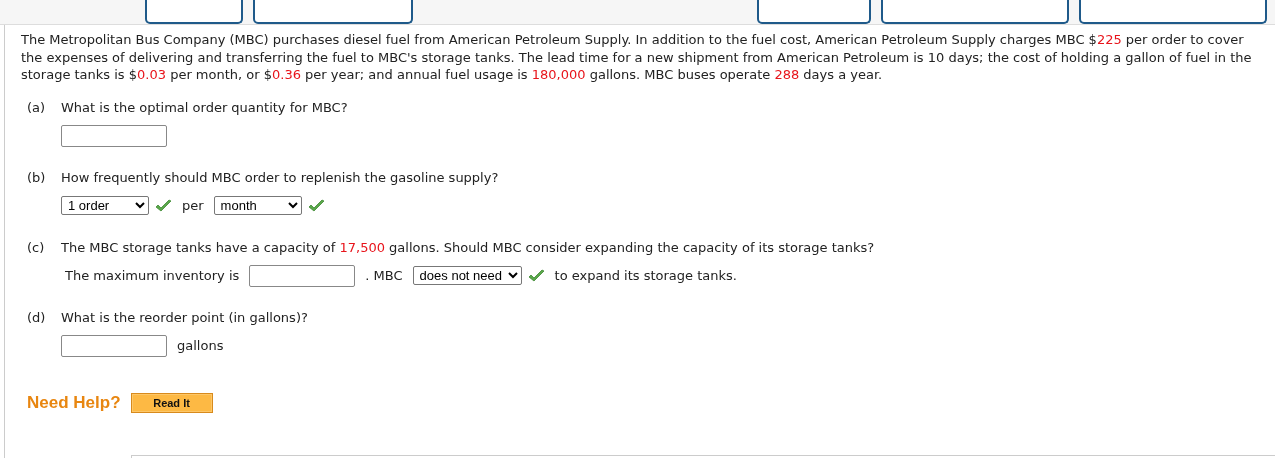  What do you see at coordinates (645, 275) in the screenshot?
I see `answer-label: to expand its storage tanks.` at bounding box center [645, 275].